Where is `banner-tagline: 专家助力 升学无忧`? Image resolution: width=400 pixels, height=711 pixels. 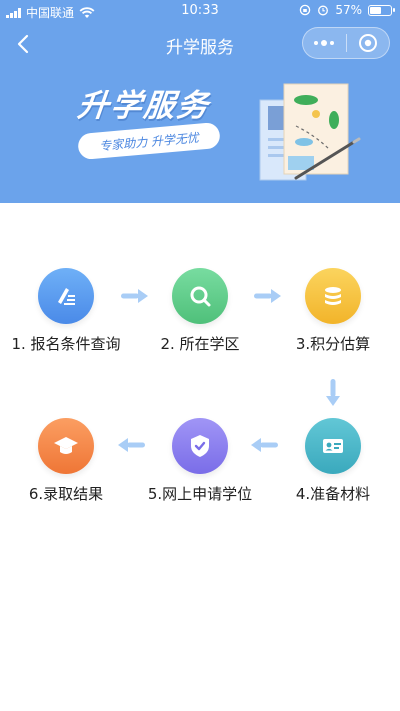
banner-tagline: 专家助力 升学无忧 is located at coordinates (149, 141).